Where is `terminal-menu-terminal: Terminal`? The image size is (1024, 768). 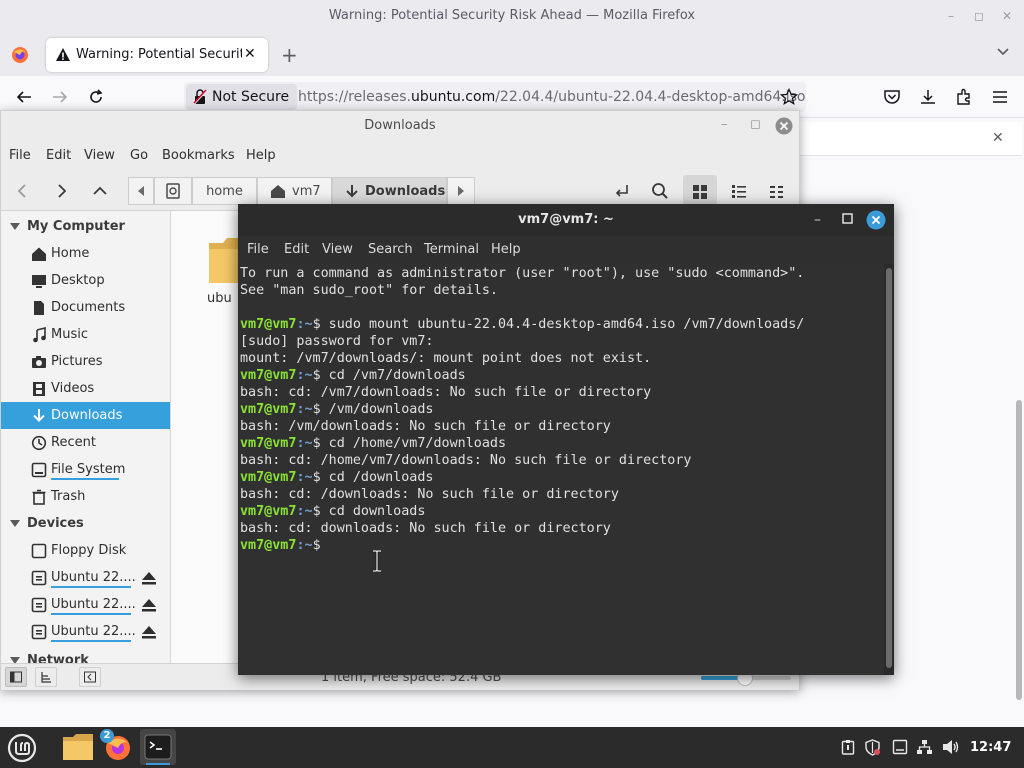 terminal-menu-terminal: Terminal is located at coordinates (451, 250).